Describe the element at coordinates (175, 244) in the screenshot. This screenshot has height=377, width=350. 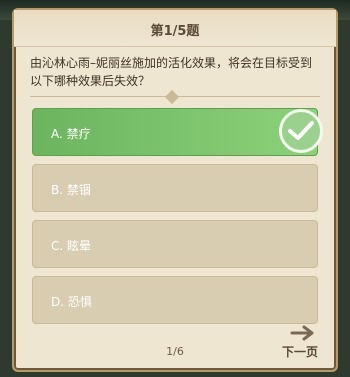
I see `option-c: C. 眩晕` at that location.